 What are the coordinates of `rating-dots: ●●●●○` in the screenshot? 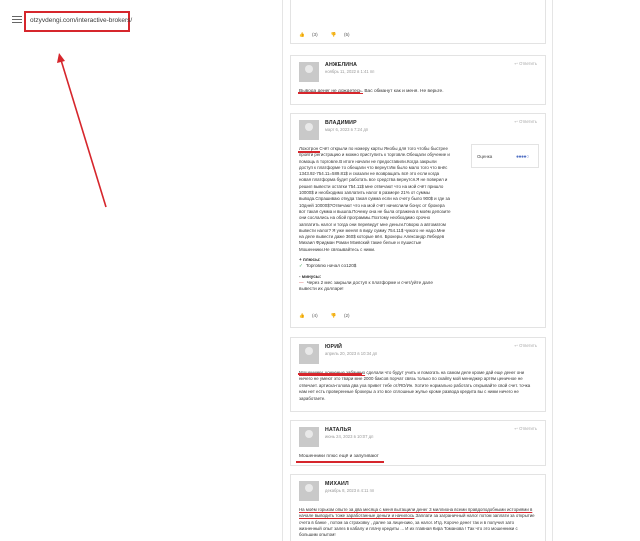 It's located at (522, 157).